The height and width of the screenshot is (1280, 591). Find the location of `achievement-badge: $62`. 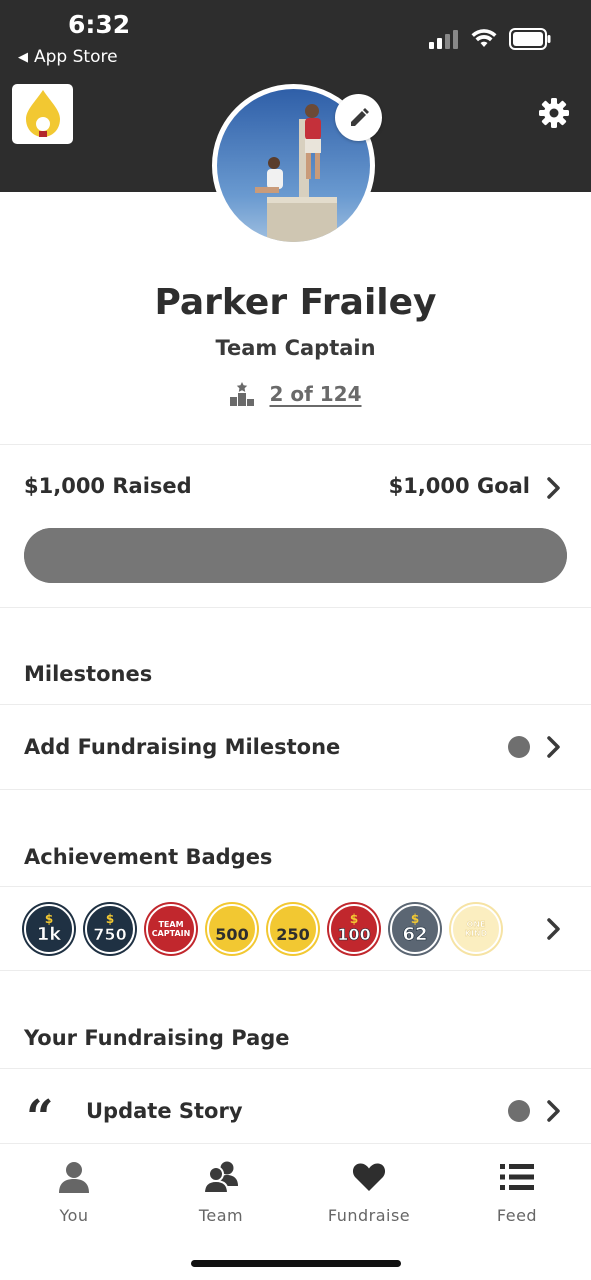

achievement-badge: $62 is located at coordinates (415, 929).